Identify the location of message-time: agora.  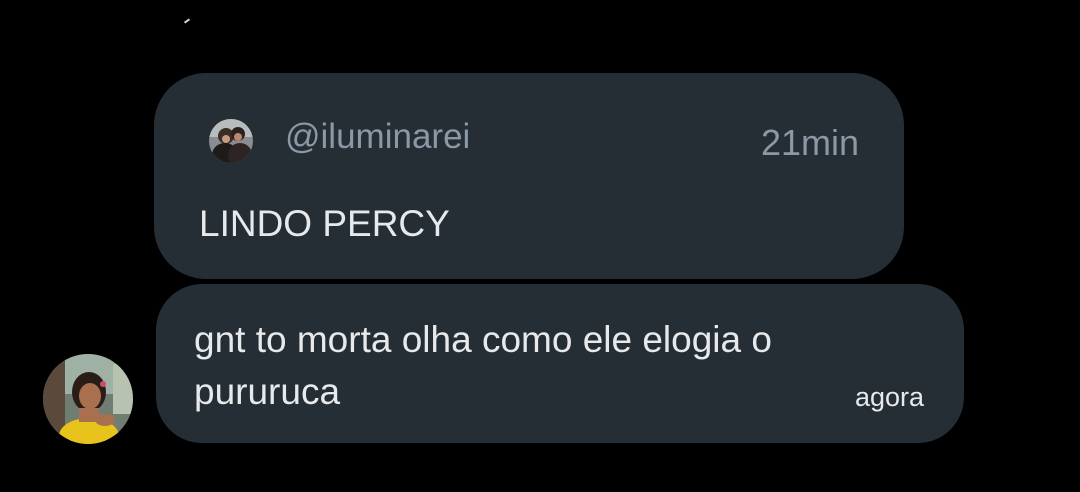
(889, 397).